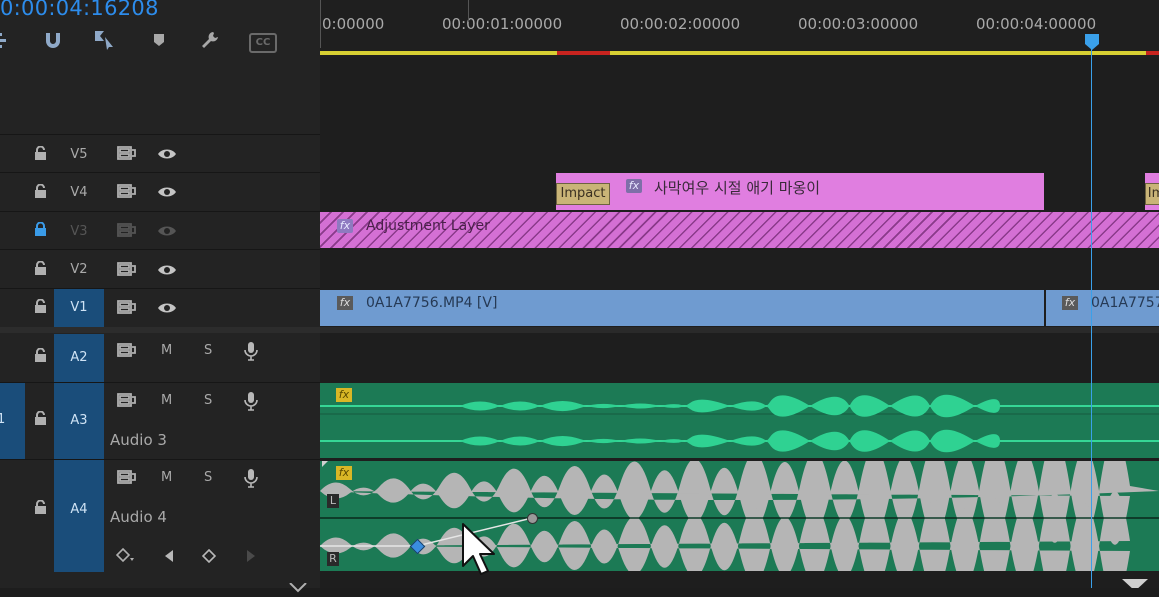  I want to click on title-clip-v4: Impact fx 사막여우 시절 애기 마옹이, so click(800, 191).